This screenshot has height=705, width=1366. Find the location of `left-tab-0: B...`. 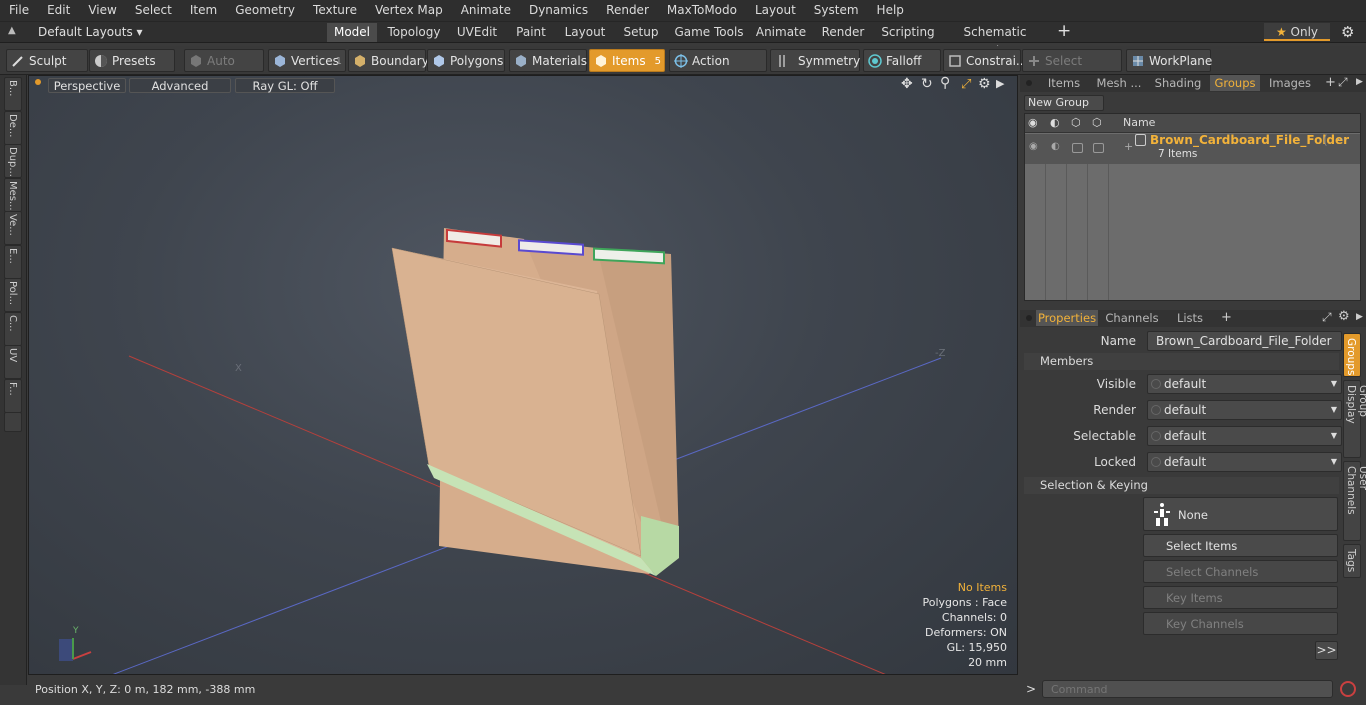

left-tab-0: B... is located at coordinates (13, 94).